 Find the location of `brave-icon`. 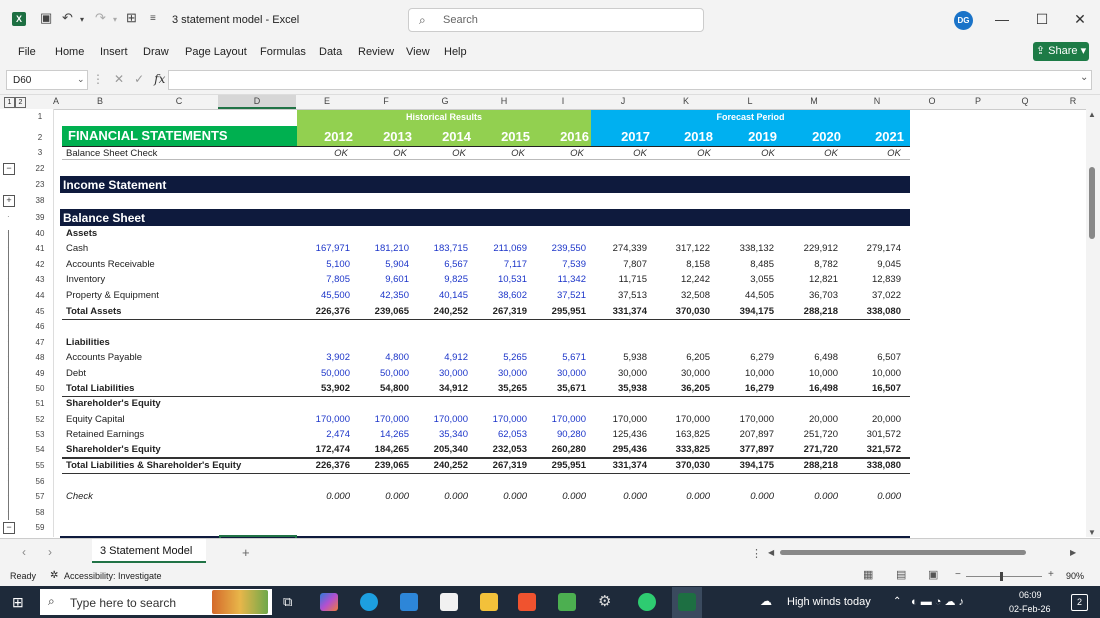

brave-icon is located at coordinates (527, 602).